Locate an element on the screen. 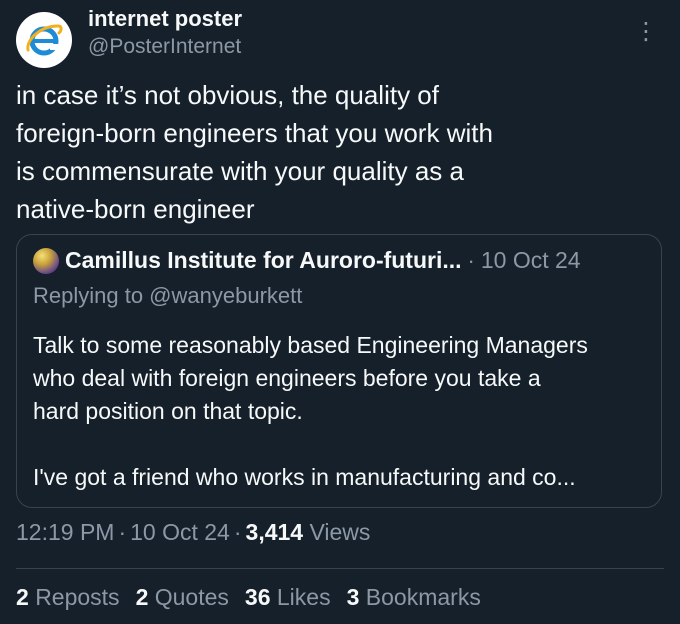 The image size is (680, 624). views-count: 3,414 is located at coordinates (274, 532).